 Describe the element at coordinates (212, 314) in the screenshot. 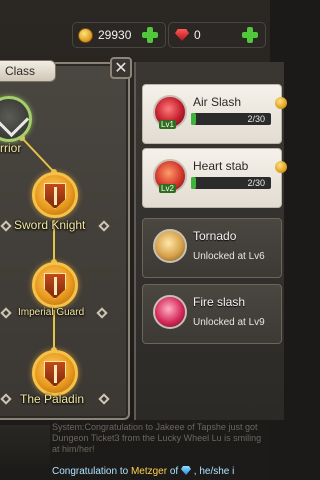

I see `skill-card-fire-slash: Fire slash Unlocked at Lv9` at that location.